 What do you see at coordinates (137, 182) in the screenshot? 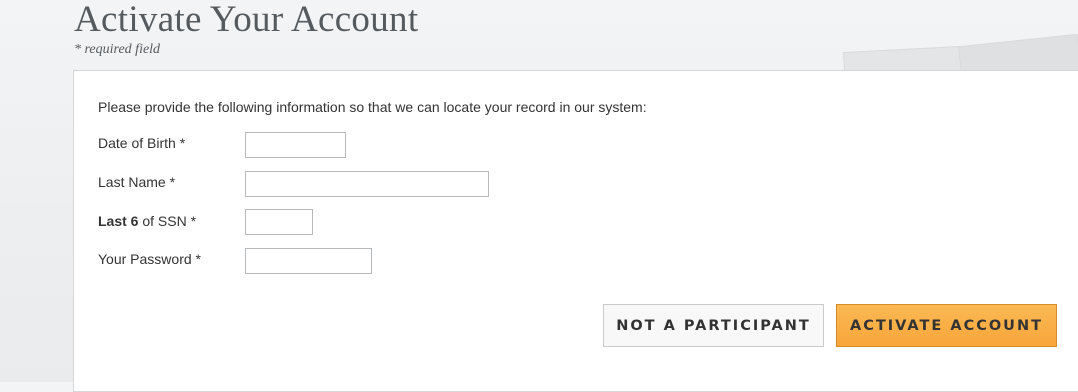
I see `last-name-label: Last Name *` at bounding box center [137, 182].